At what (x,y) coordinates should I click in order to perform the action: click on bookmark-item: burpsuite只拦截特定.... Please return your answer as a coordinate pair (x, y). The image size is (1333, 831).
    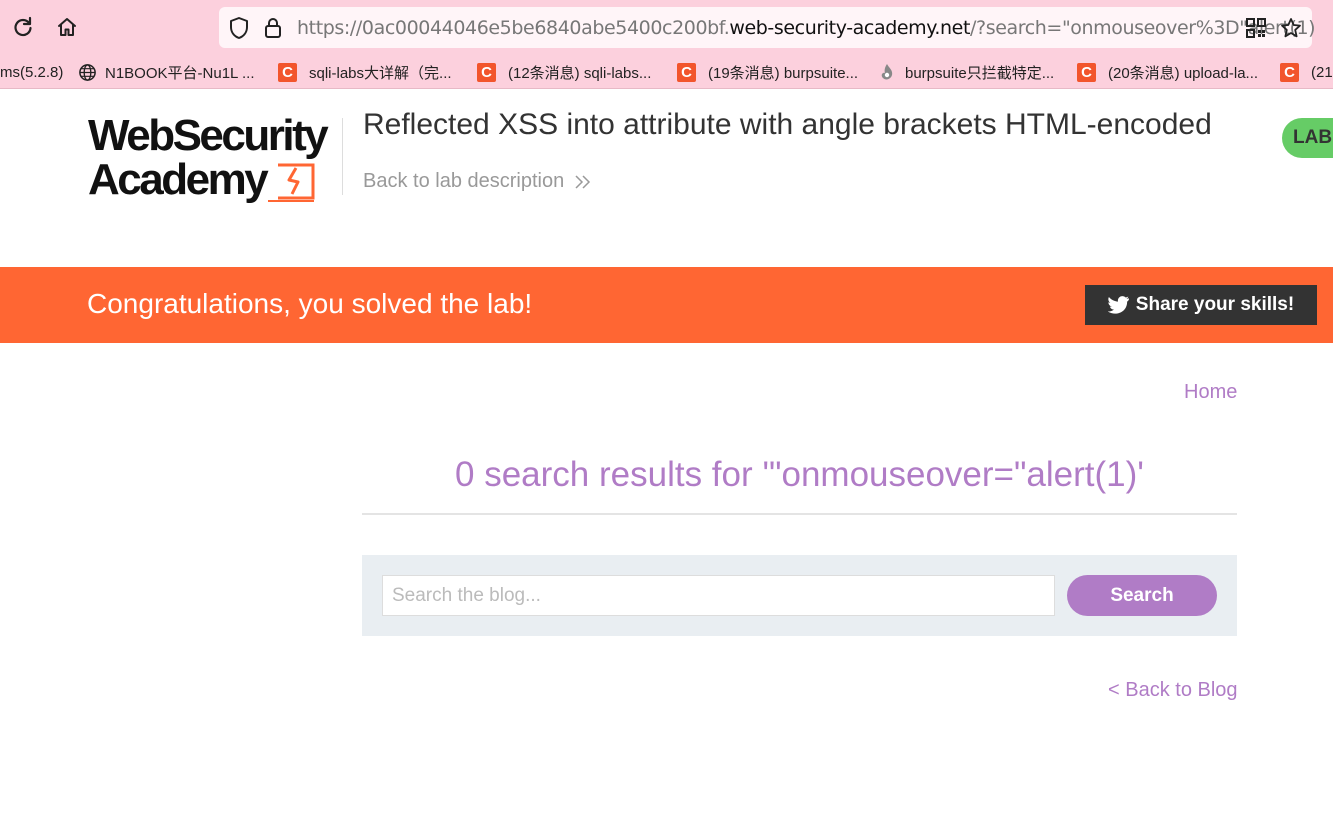
    Looking at the image, I should click on (965, 72).